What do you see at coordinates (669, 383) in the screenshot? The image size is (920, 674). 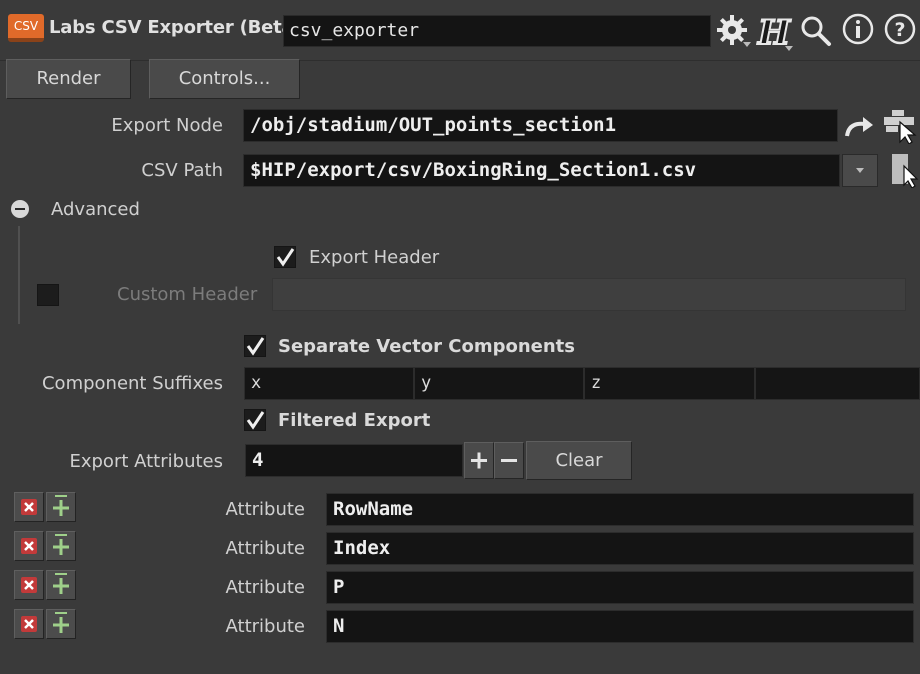 I see `suffix-field-z: z` at bounding box center [669, 383].